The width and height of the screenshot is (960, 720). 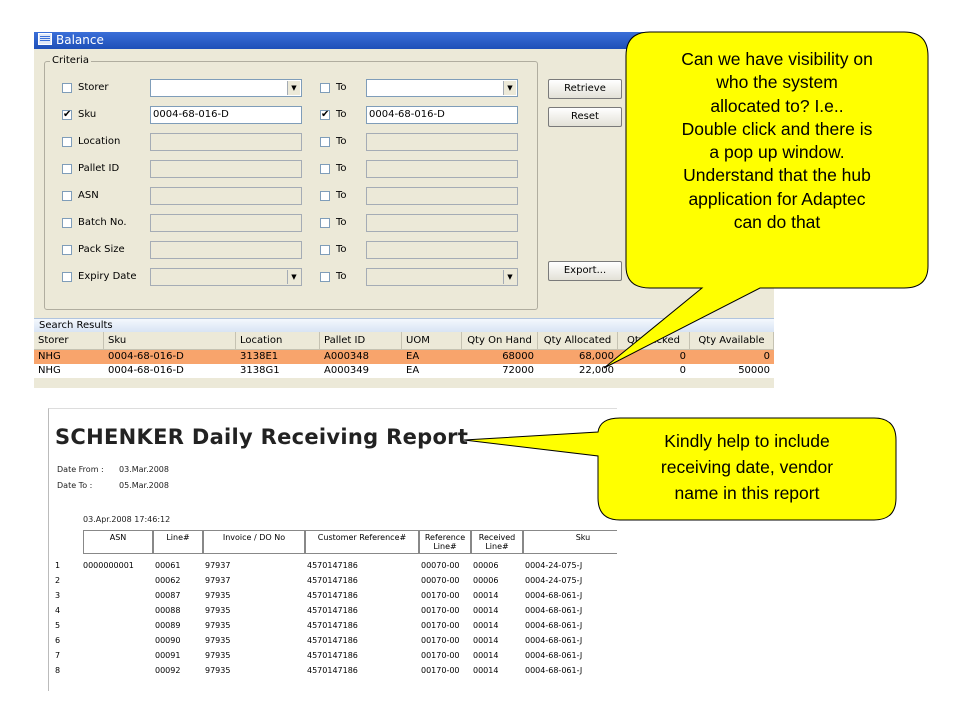 What do you see at coordinates (777, 152) in the screenshot?
I see `callout-top-line: a pop up window.` at bounding box center [777, 152].